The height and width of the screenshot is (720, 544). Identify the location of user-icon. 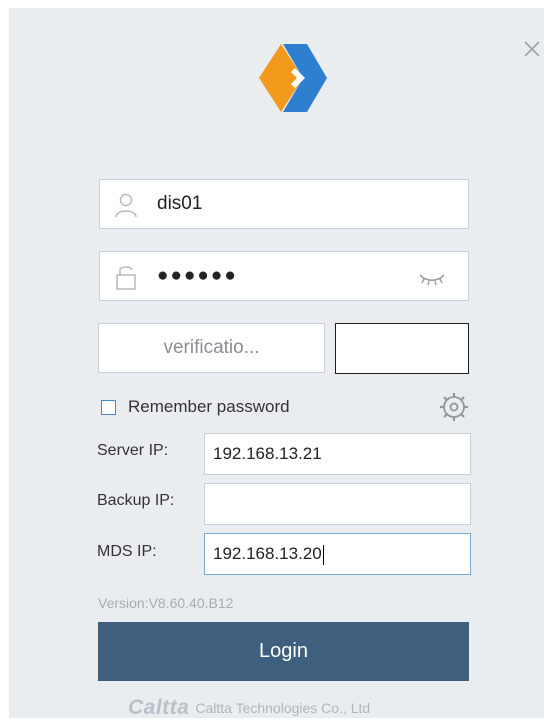
(126, 207).